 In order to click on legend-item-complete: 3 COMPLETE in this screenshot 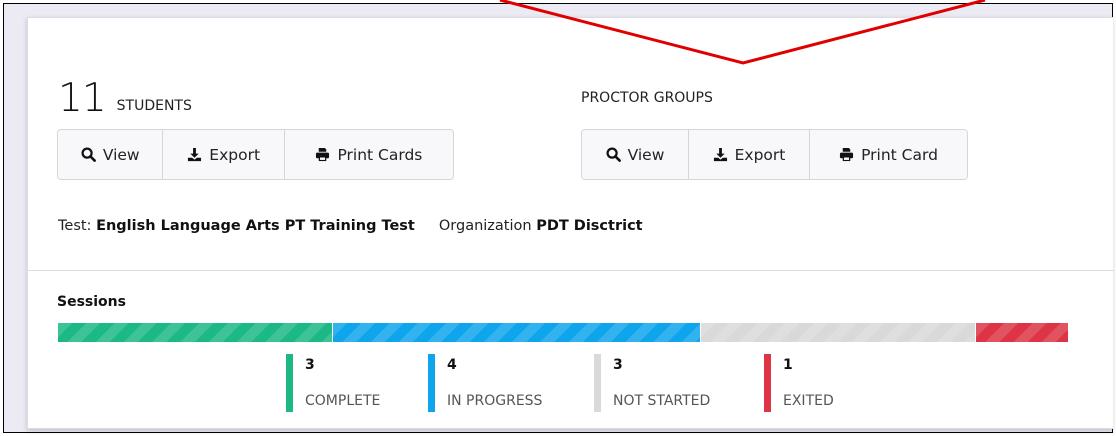, I will do `click(357, 383)`.